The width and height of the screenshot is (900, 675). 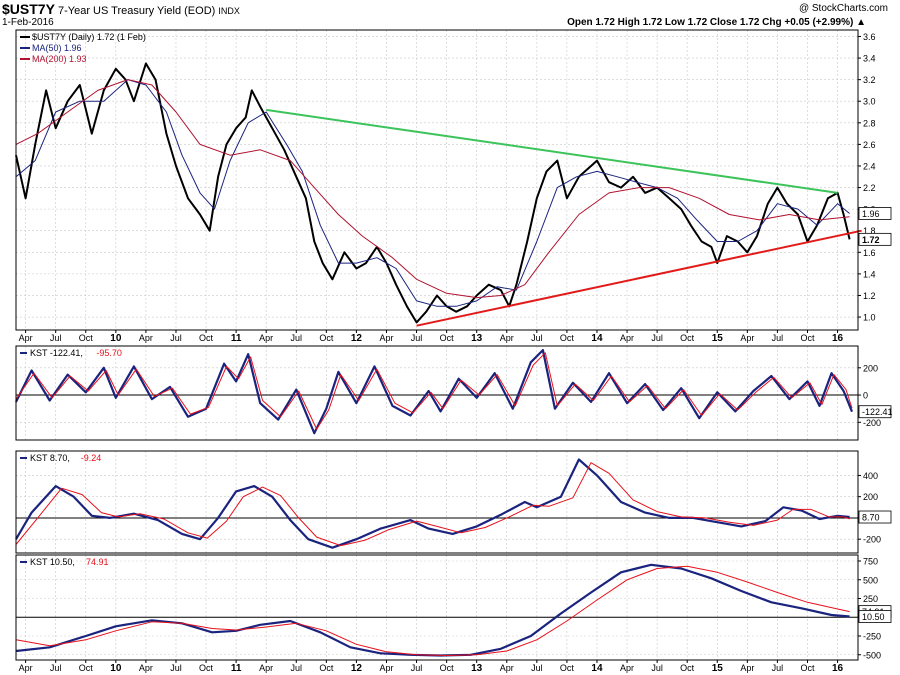 What do you see at coordinates (869, 188) in the screenshot?
I see `y-tick-label: 2.2` at bounding box center [869, 188].